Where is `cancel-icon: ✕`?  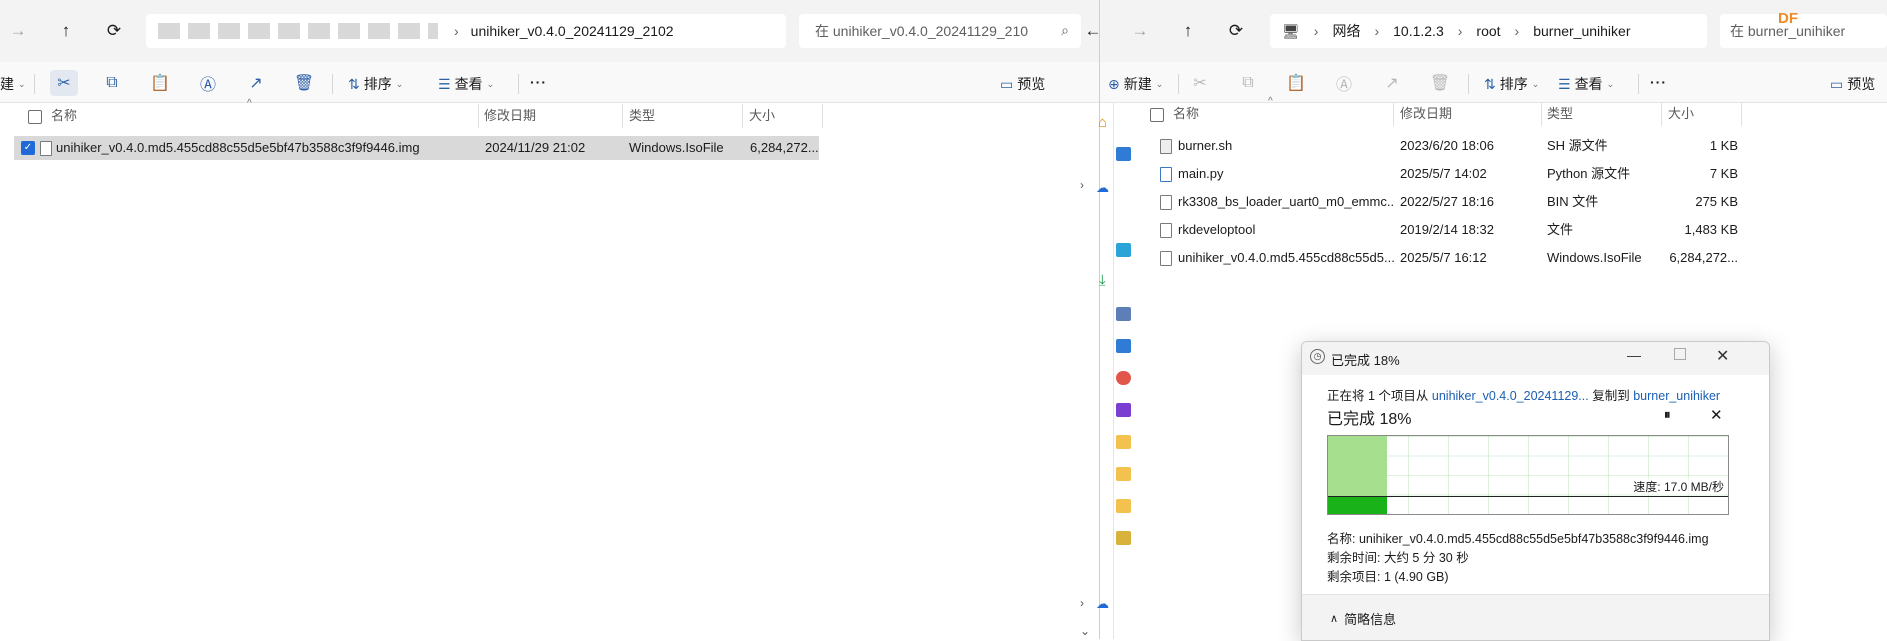
cancel-icon: ✕ is located at coordinates (1716, 415).